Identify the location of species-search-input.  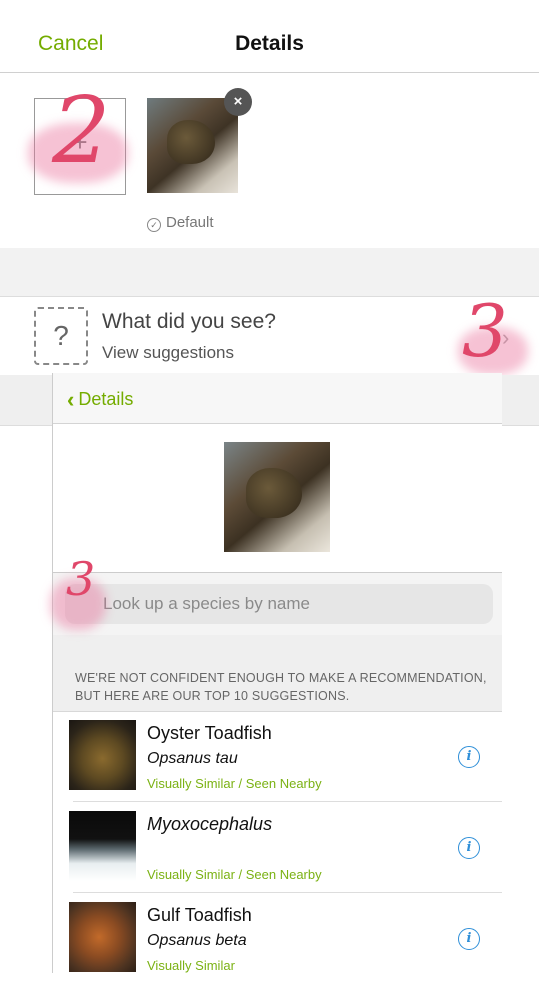
(279, 604).